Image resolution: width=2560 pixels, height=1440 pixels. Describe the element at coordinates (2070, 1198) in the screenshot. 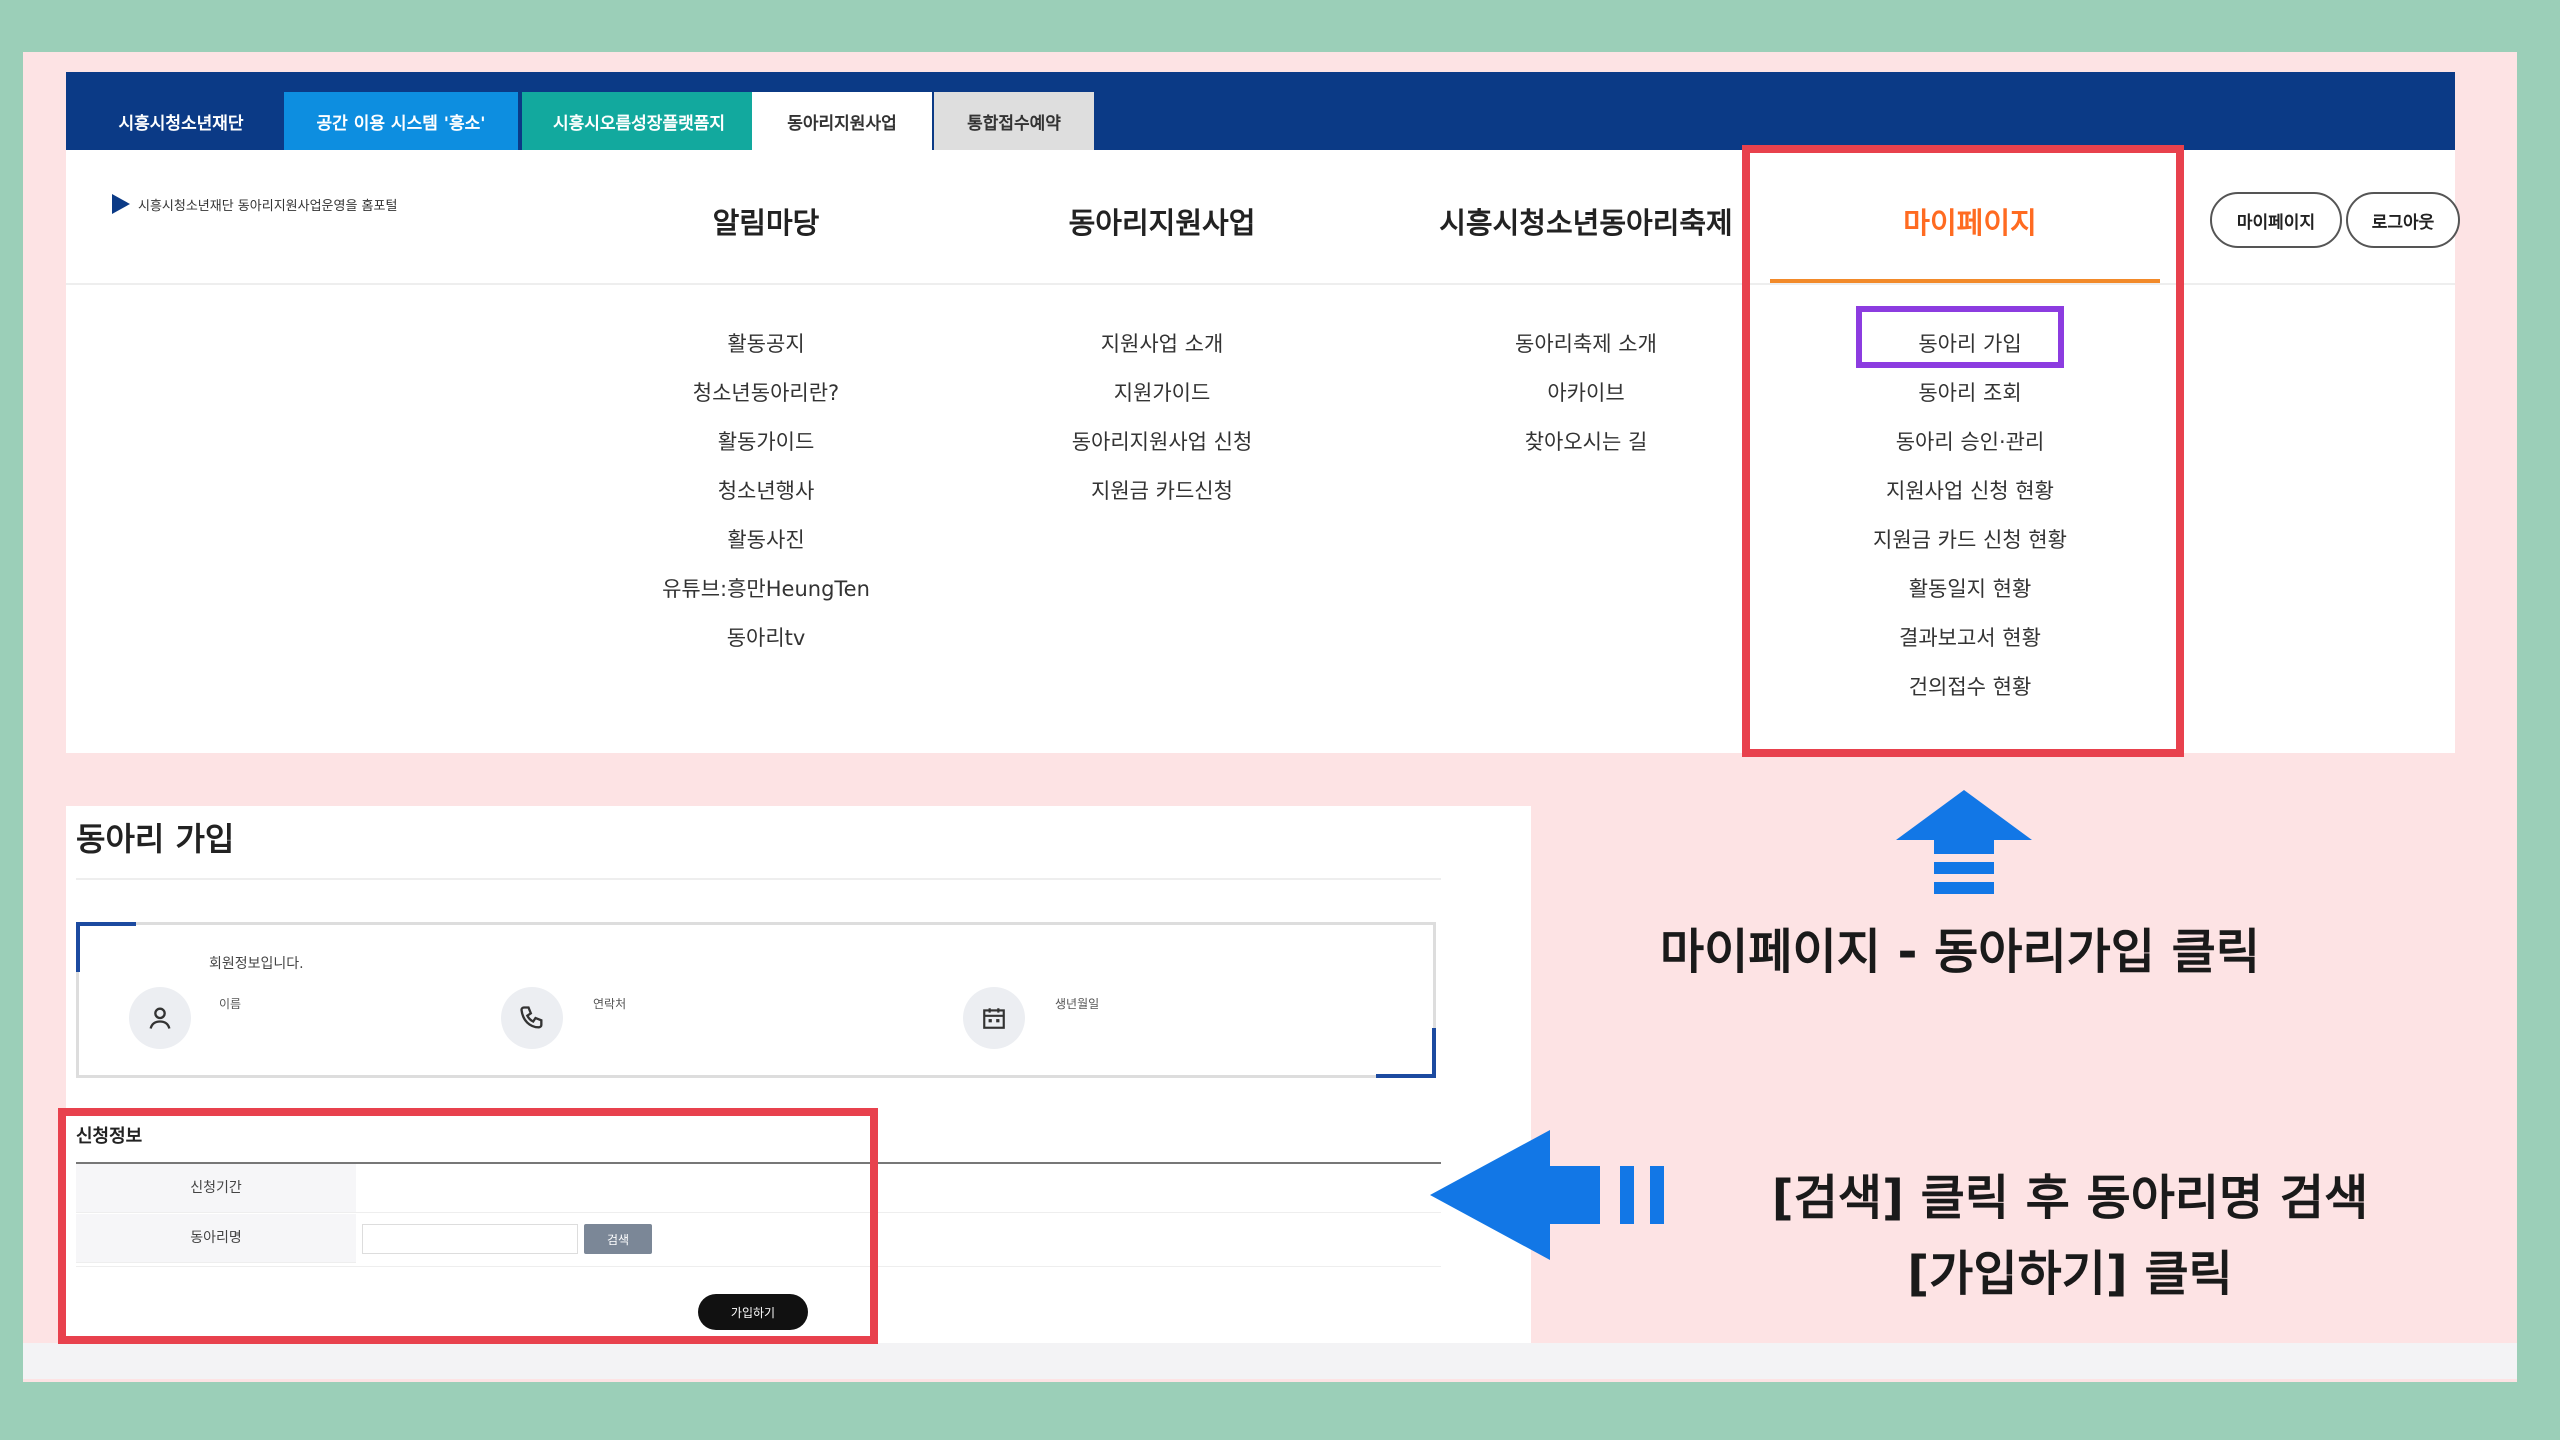

I see `caption2-line1: [검색] 클릭 후 동아리명 검색` at that location.